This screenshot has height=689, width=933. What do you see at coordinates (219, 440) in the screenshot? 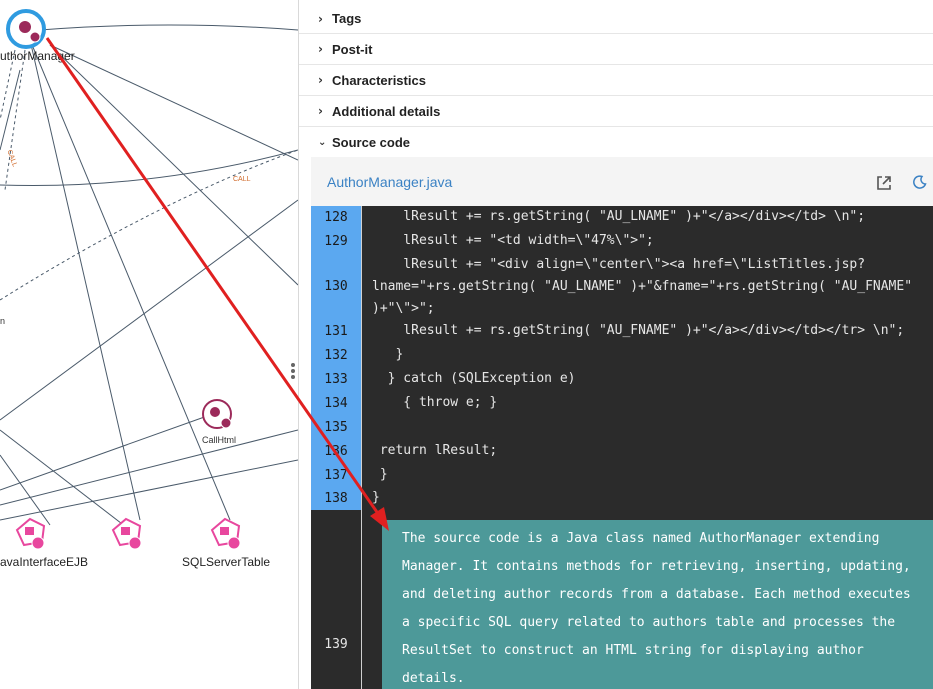
I see `node-label-callhtml: CallHtml` at bounding box center [219, 440].